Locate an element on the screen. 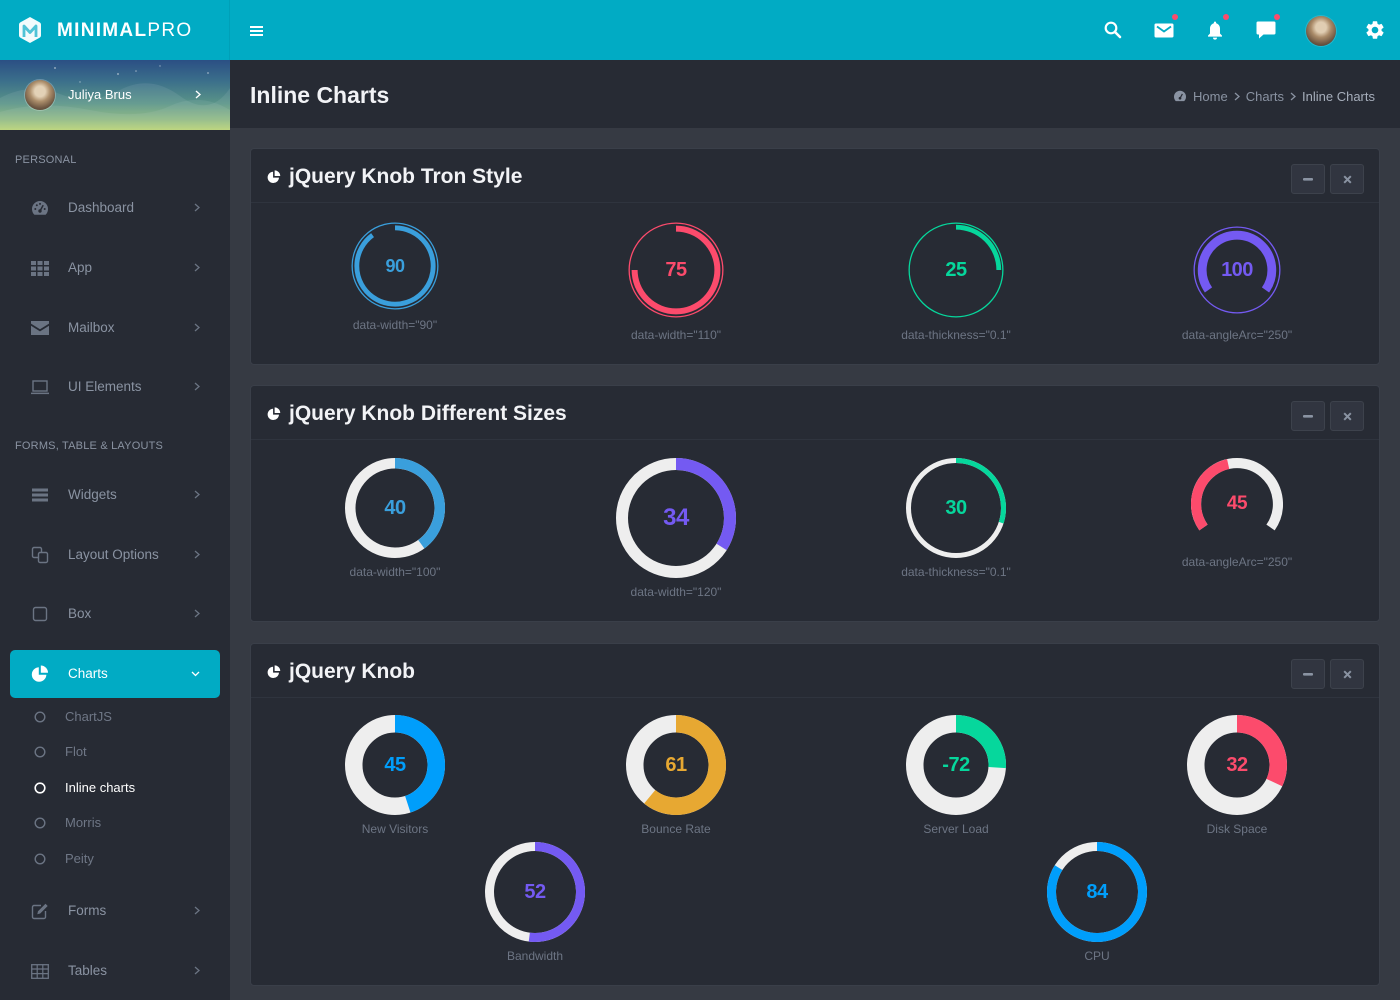  sidebar-item-app: App is located at coordinates (115, 268).